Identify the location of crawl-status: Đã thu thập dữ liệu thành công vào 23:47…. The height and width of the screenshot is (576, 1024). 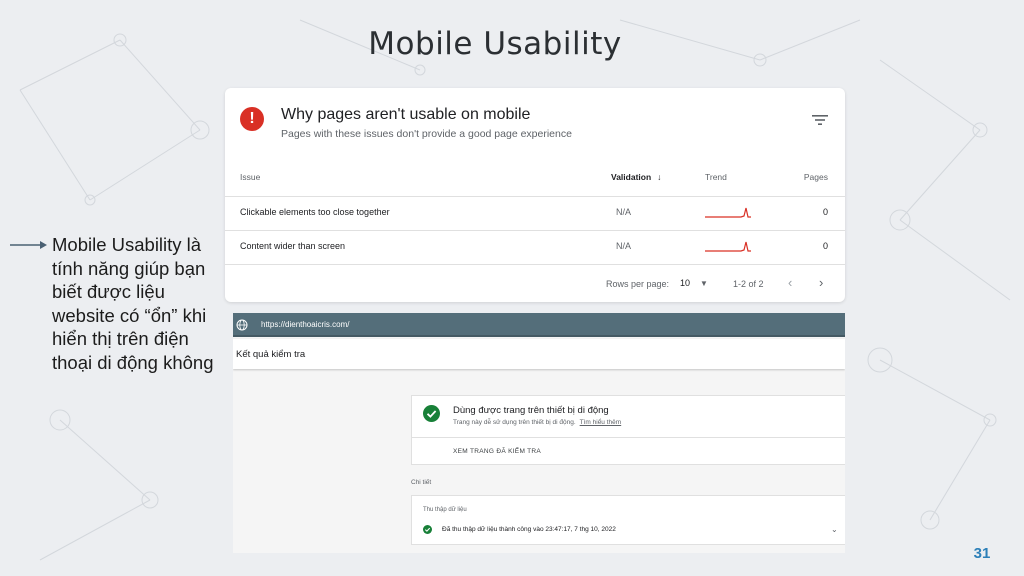
(529, 529).